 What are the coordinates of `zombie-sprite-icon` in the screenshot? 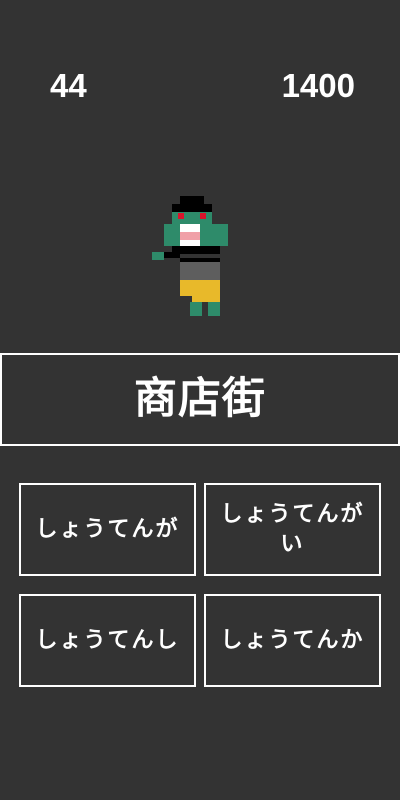 It's located at (192, 256).